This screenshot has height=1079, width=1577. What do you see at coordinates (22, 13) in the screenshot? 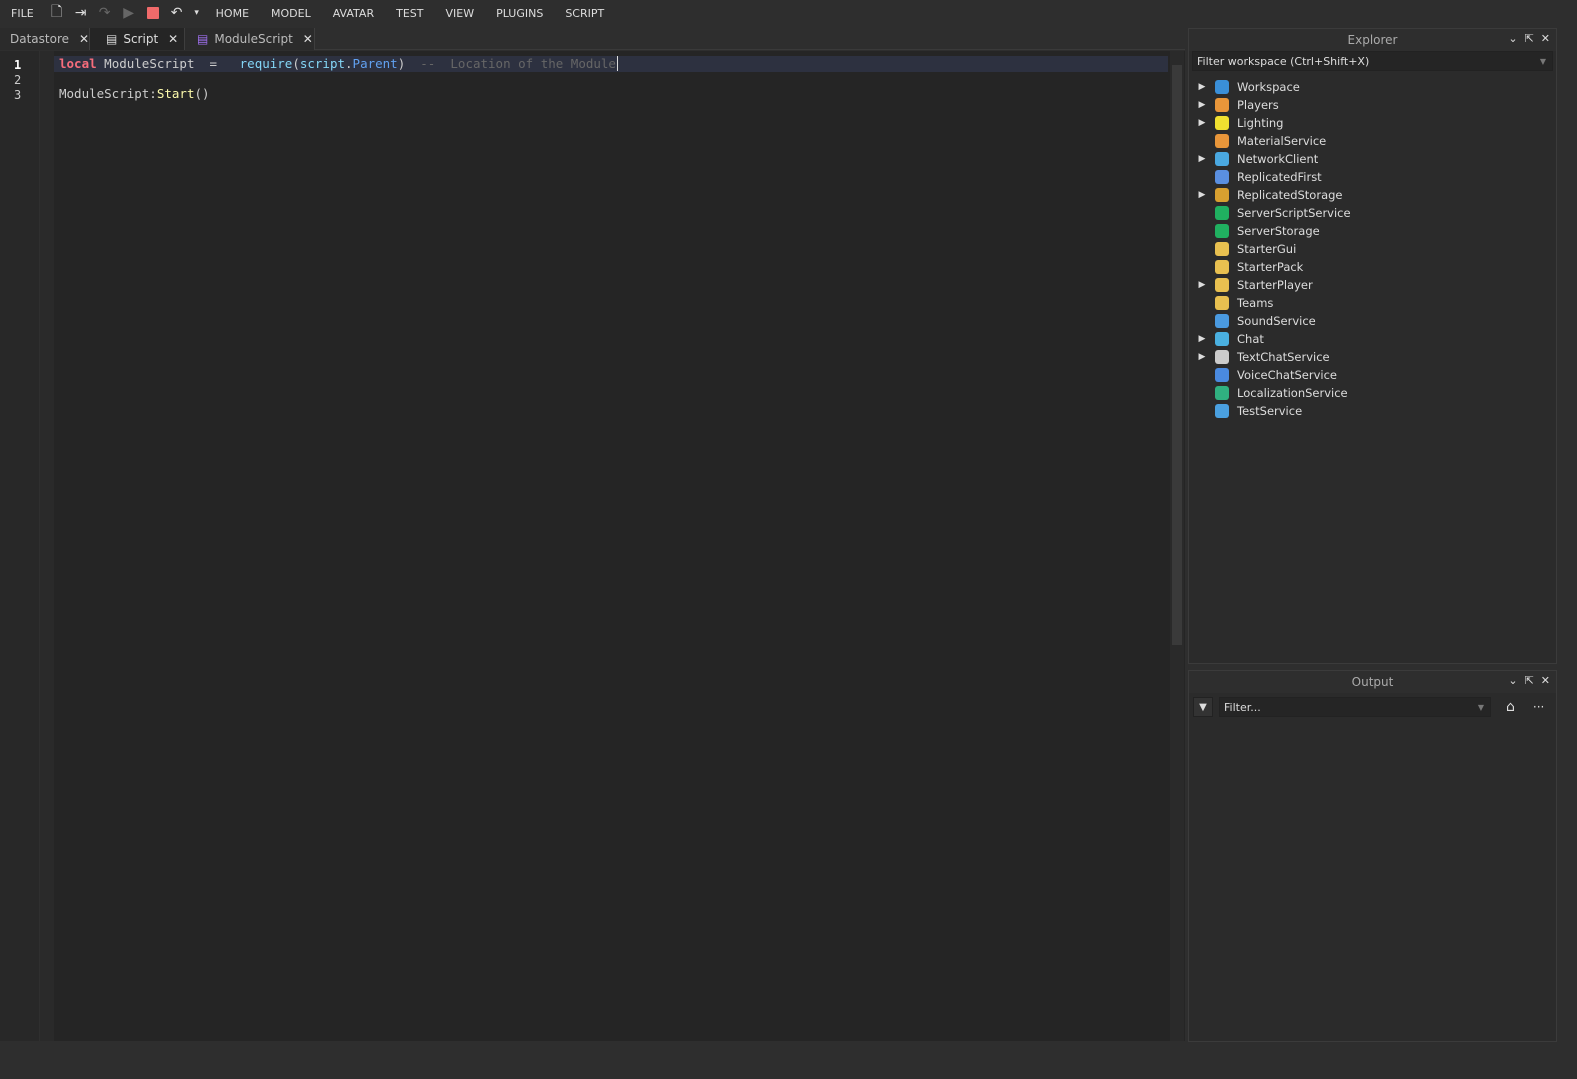
I see `menu-file: FILE` at bounding box center [22, 13].